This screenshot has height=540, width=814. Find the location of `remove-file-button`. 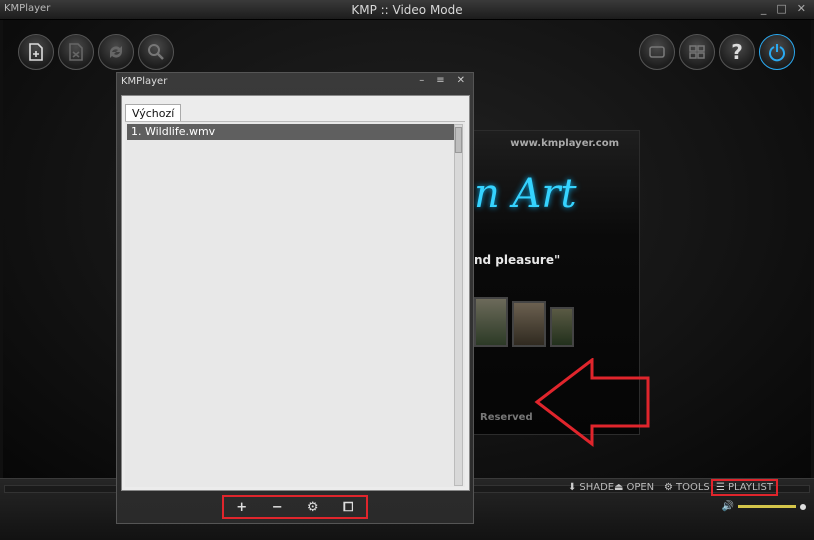

remove-file-button is located at coordinates (76, 52).